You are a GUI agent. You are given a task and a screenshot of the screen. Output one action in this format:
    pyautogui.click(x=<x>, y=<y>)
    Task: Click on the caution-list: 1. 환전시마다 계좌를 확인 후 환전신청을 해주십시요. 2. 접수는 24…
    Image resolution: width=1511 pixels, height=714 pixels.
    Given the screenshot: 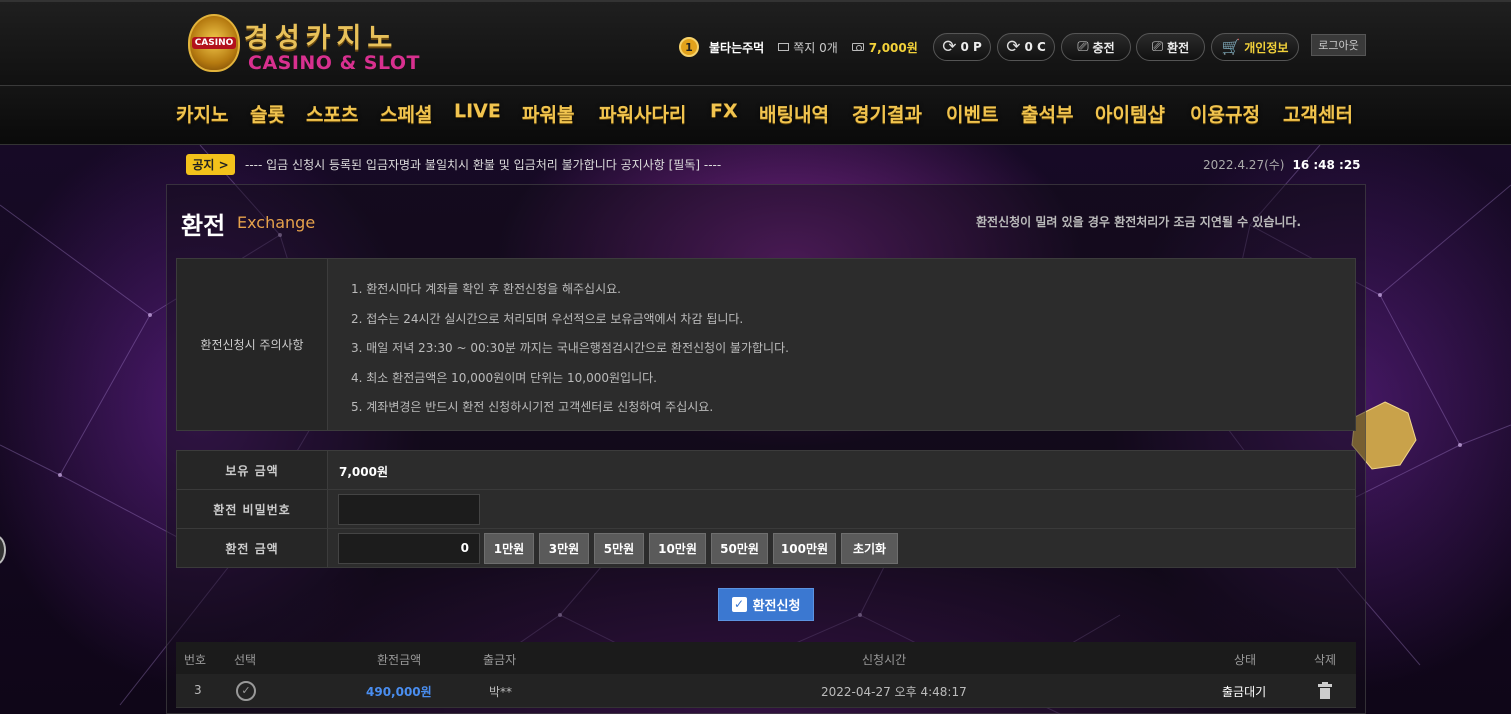 What is the action you would take?
    pyautogui.click(x=570, y=354)
    